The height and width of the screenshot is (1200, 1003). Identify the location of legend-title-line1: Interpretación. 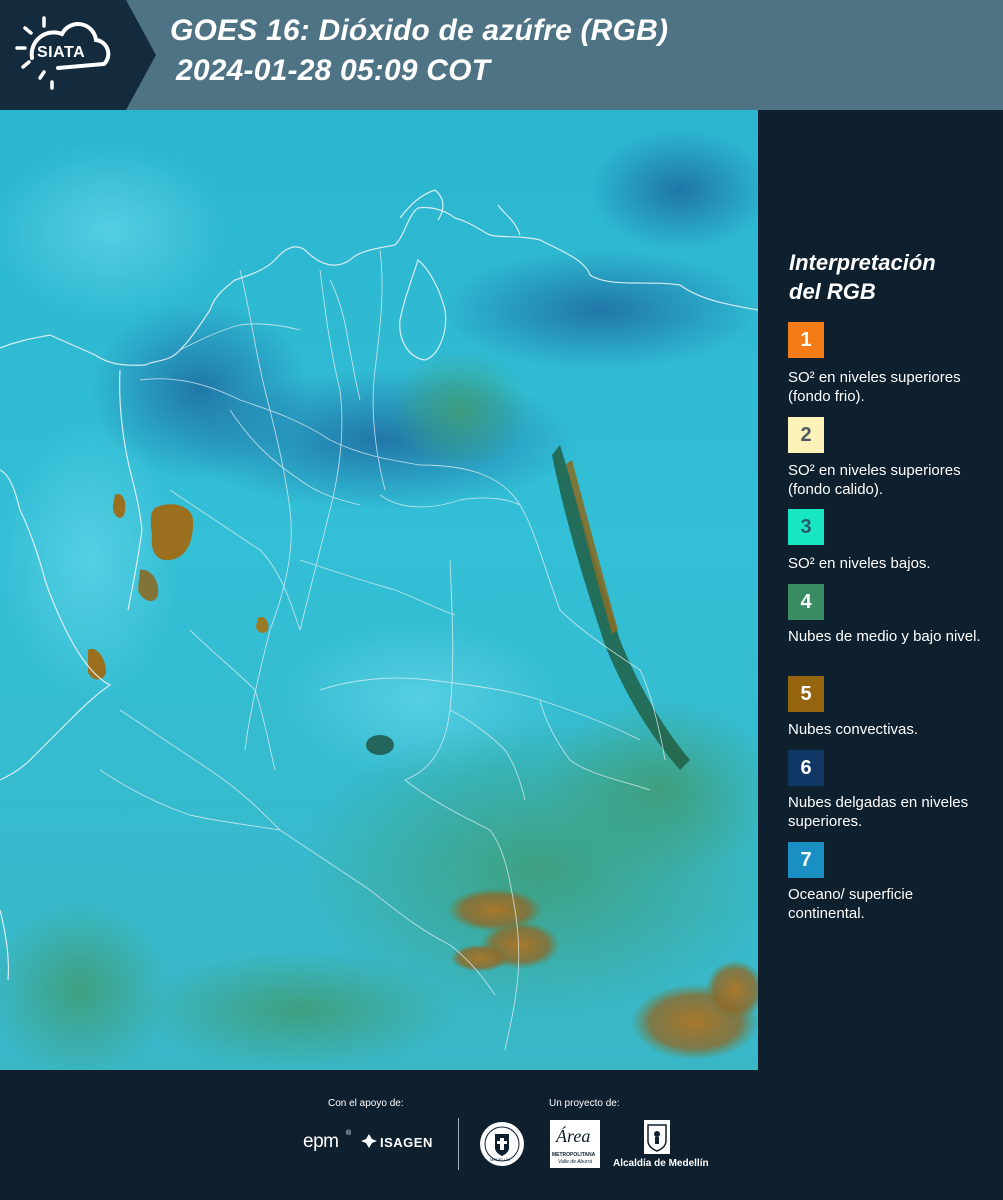
(862, 262).